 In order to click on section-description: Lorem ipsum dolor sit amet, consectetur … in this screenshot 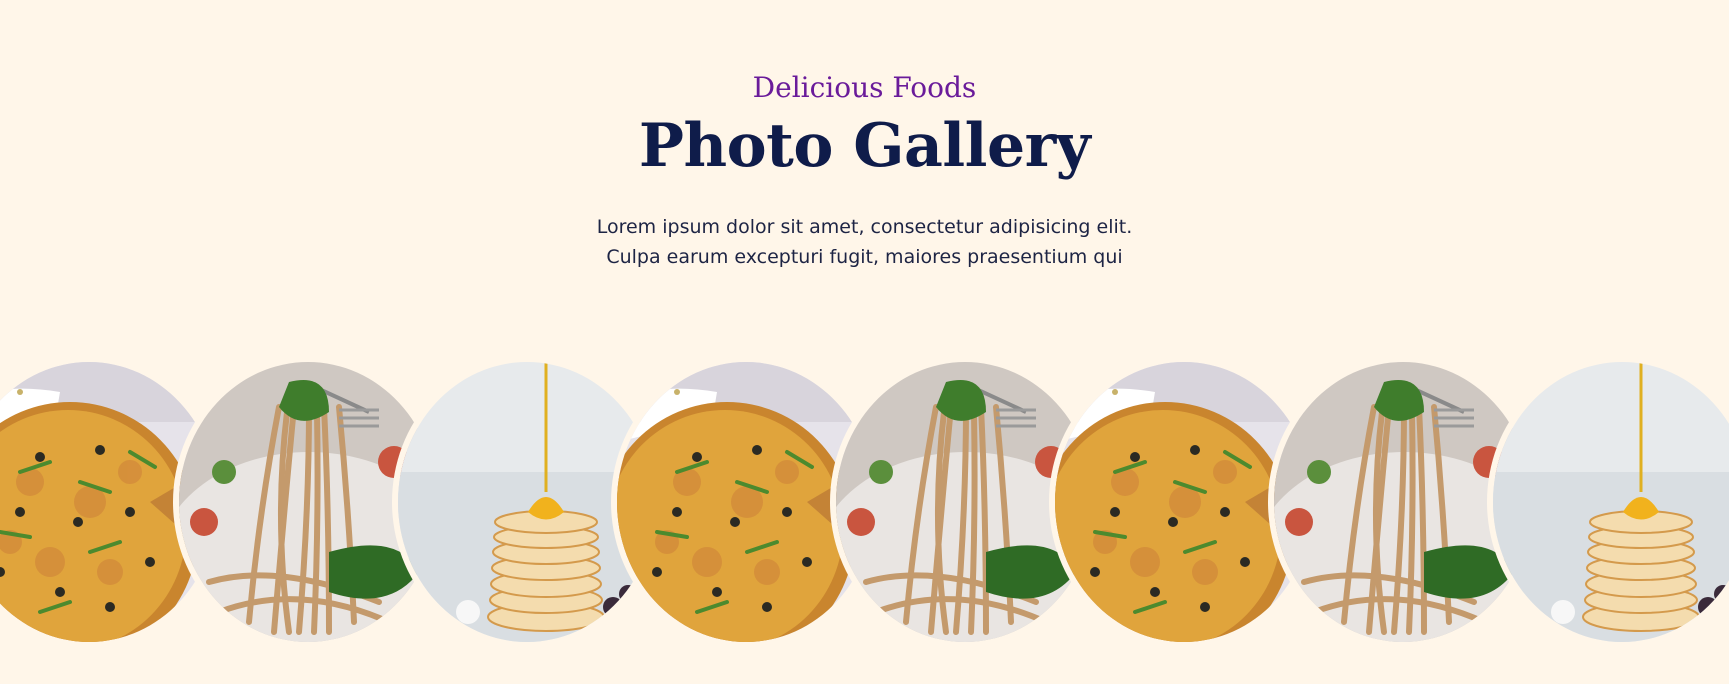, I will do `click(864, 242)`.